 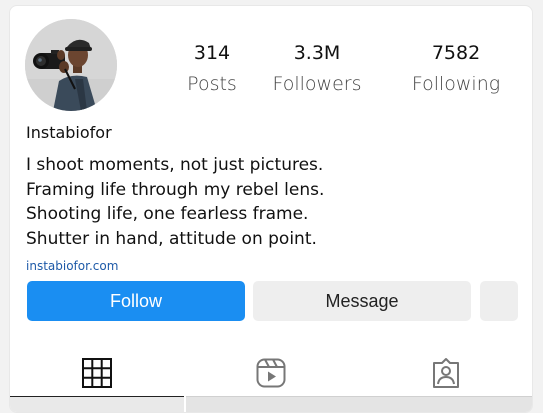 I want to click on more-options-button, so click(x=499, y=301).